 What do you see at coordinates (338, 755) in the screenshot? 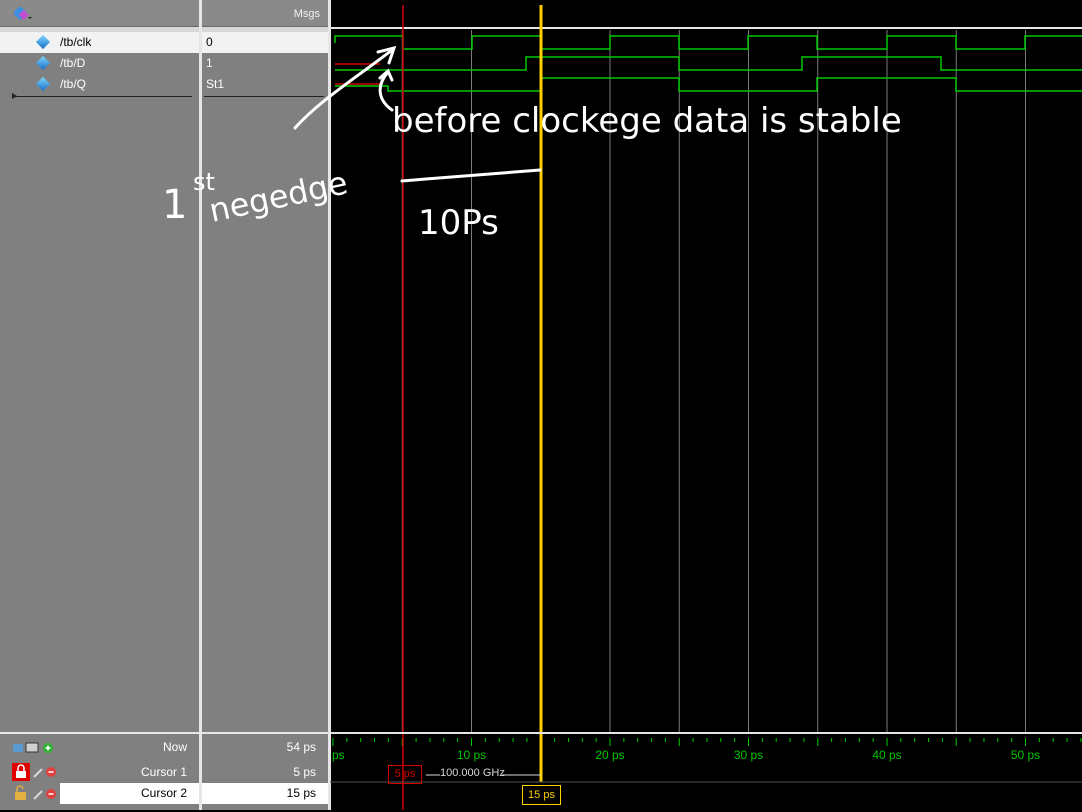
I see `ruler-tick-label: ps` at bounding box center [338, 755].